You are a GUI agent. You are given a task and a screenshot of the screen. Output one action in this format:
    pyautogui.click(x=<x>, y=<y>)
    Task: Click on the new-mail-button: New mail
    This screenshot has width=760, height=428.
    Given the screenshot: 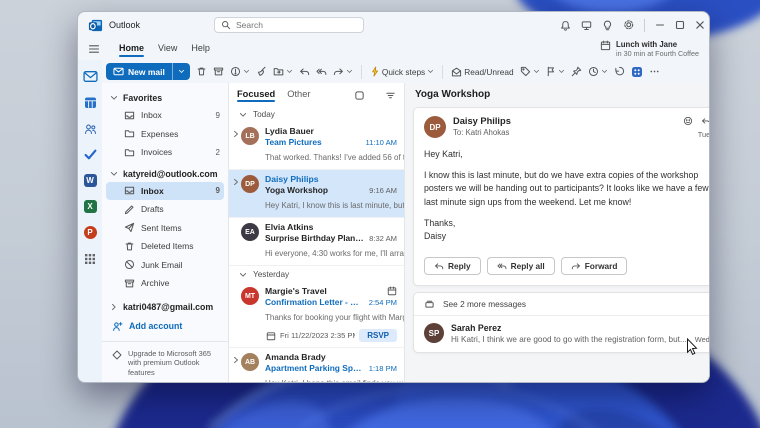 What is the action you would take?
    pyautogui.click(x=148, y=71)
    